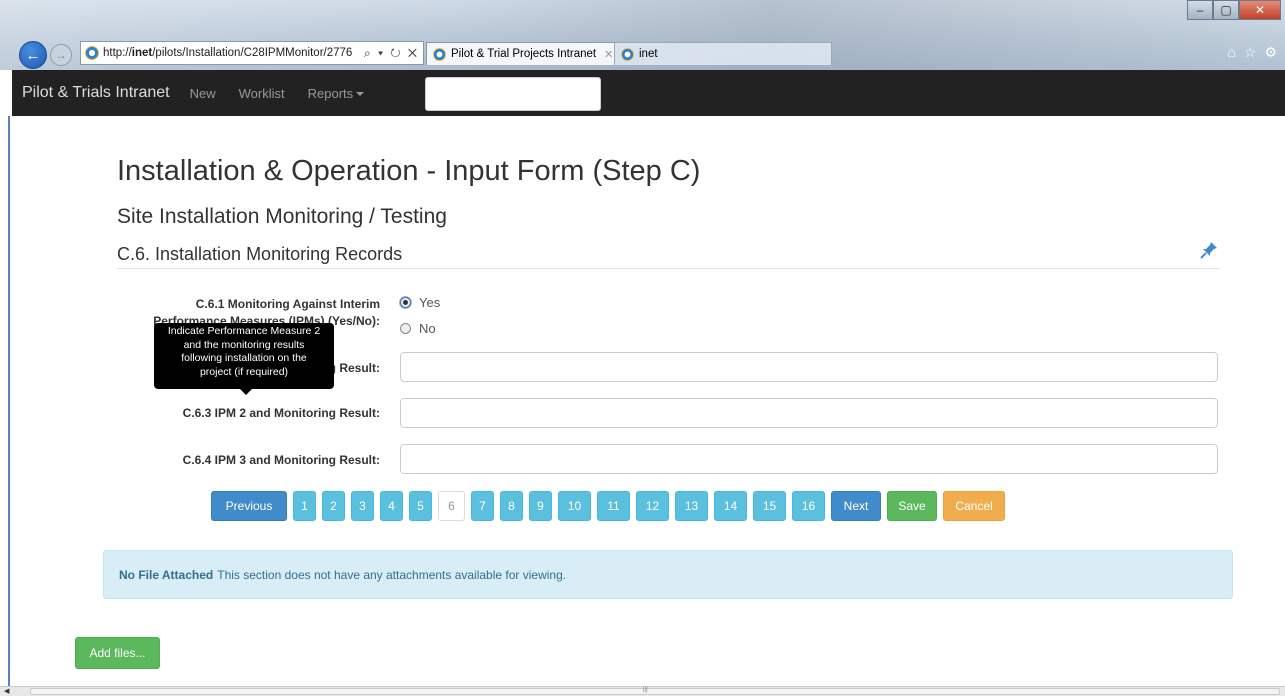  Describe the element at coordinates (809, 413) in the screenshot. I see `ipm2-result-field` at that location.